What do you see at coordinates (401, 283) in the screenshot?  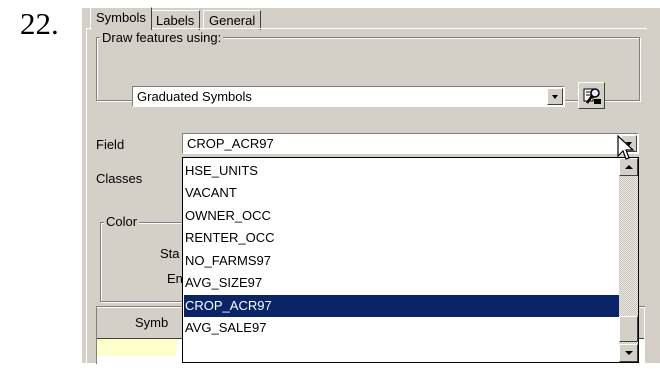 I see `list-item: AVG_SIZE97` at bounding box center [401, 283].